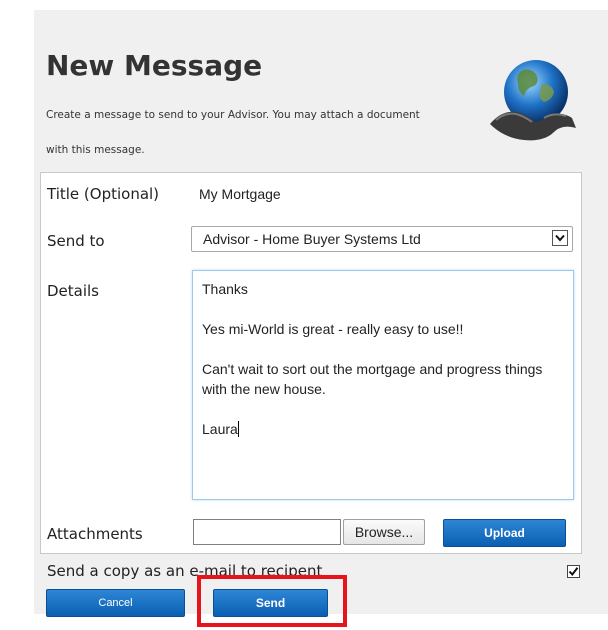 The image size is (608, 630). Describe the element at coordinates (154, 65) in the screenshot. I see `page-title: New Message` at that location.